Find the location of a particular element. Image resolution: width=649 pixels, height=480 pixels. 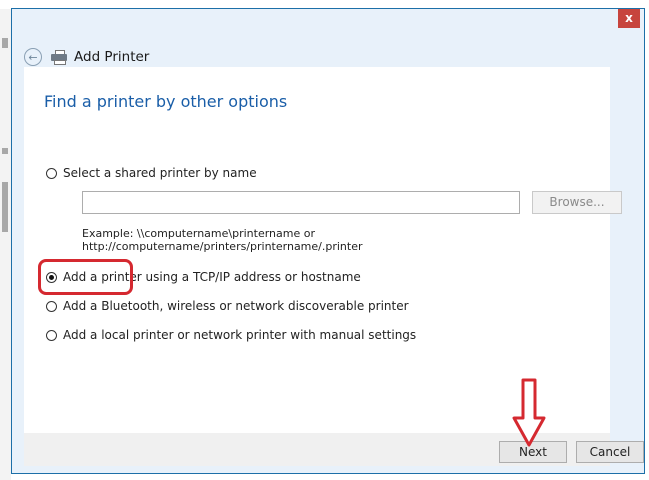

background-window-edge is located at coordinates (5, 240).